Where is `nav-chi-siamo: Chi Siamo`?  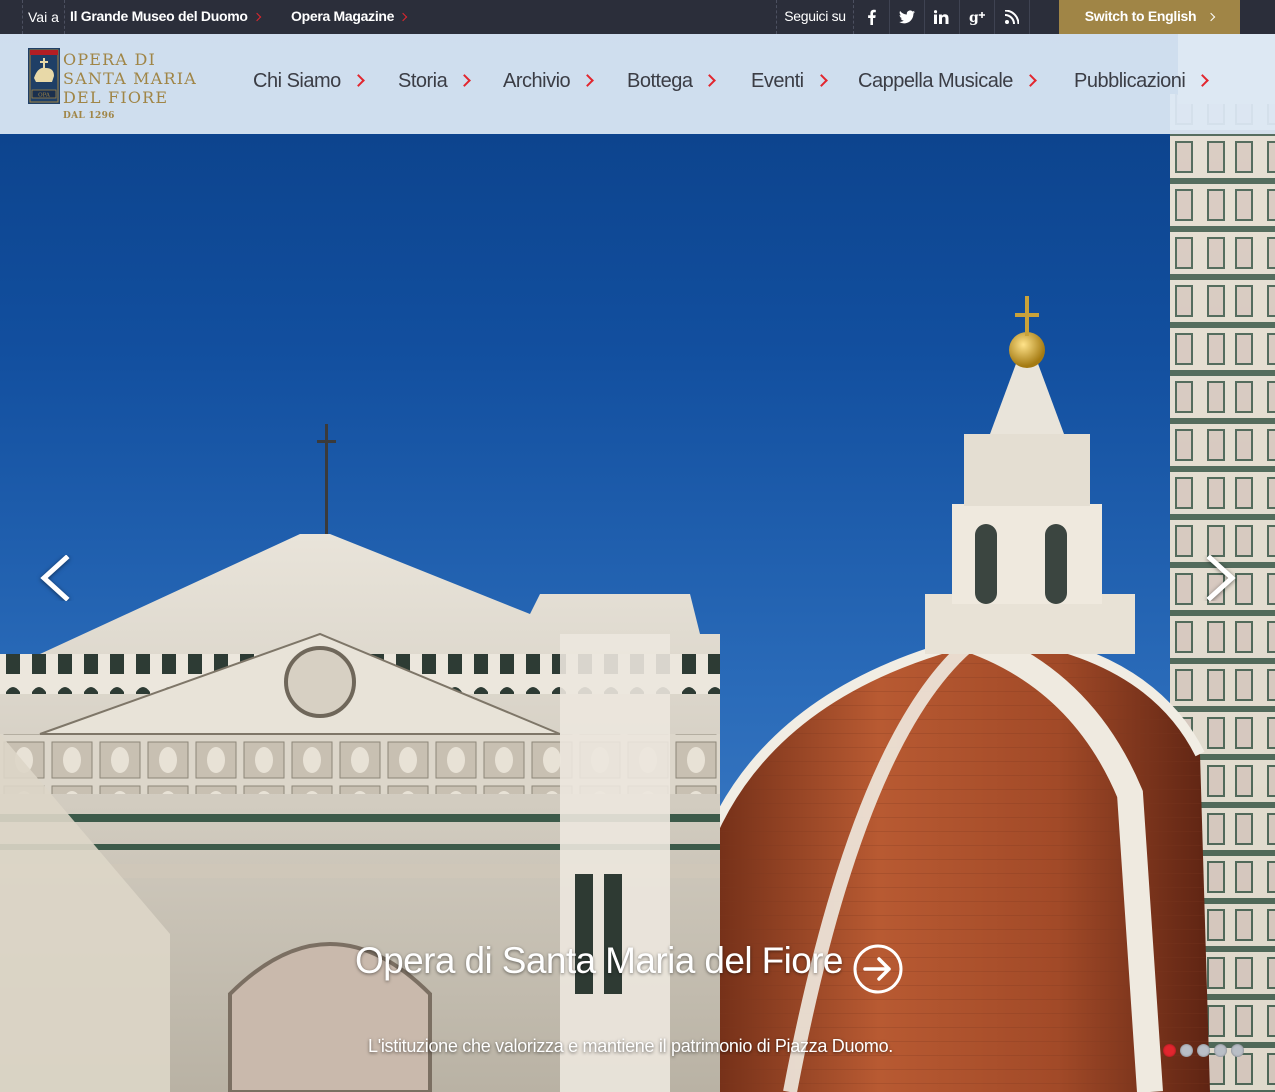
nav-chi-siamo: Chi Siamo is located at coordinates (309, 83).